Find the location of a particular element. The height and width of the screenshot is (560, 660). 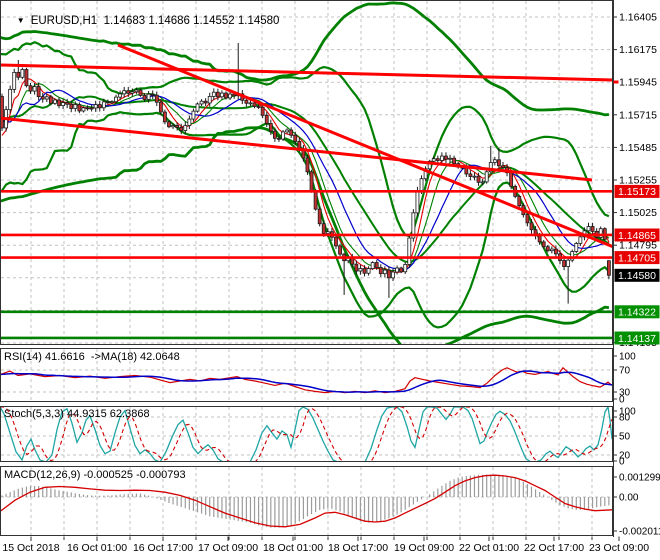

time-axis-label: 18 Oct 01:00 is located at coordinates (293, 548).